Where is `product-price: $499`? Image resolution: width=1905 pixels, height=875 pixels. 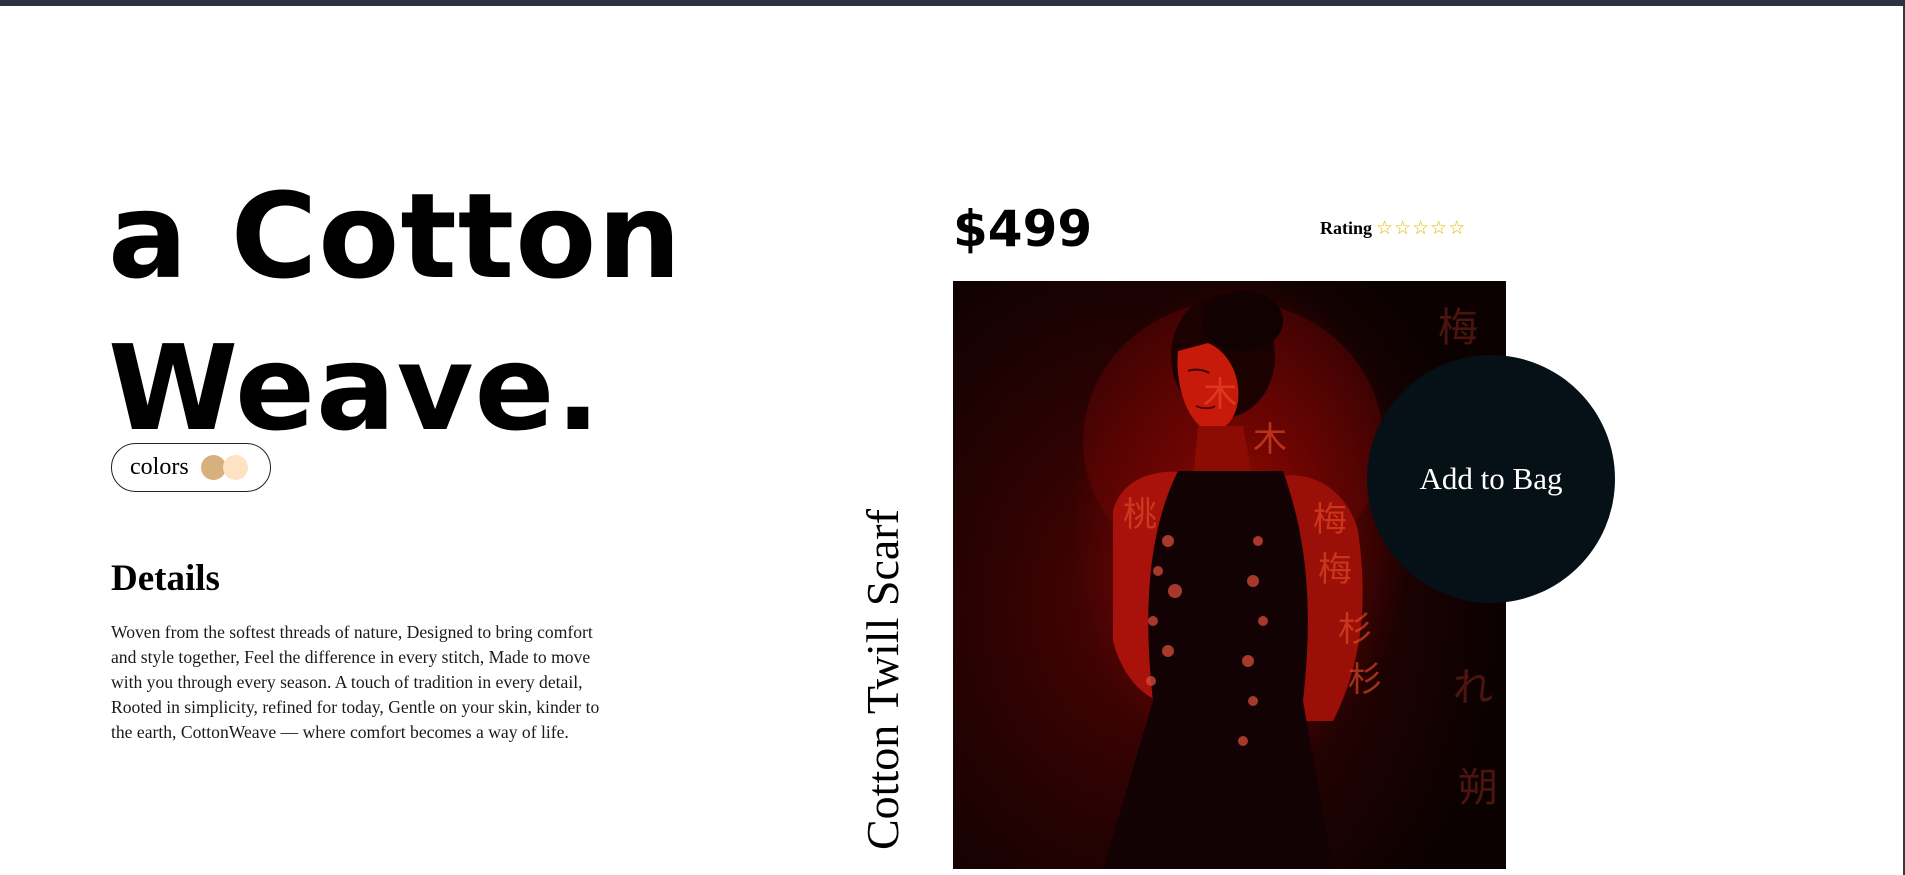 product-price: $499 is located at coordinates (1023, 229).